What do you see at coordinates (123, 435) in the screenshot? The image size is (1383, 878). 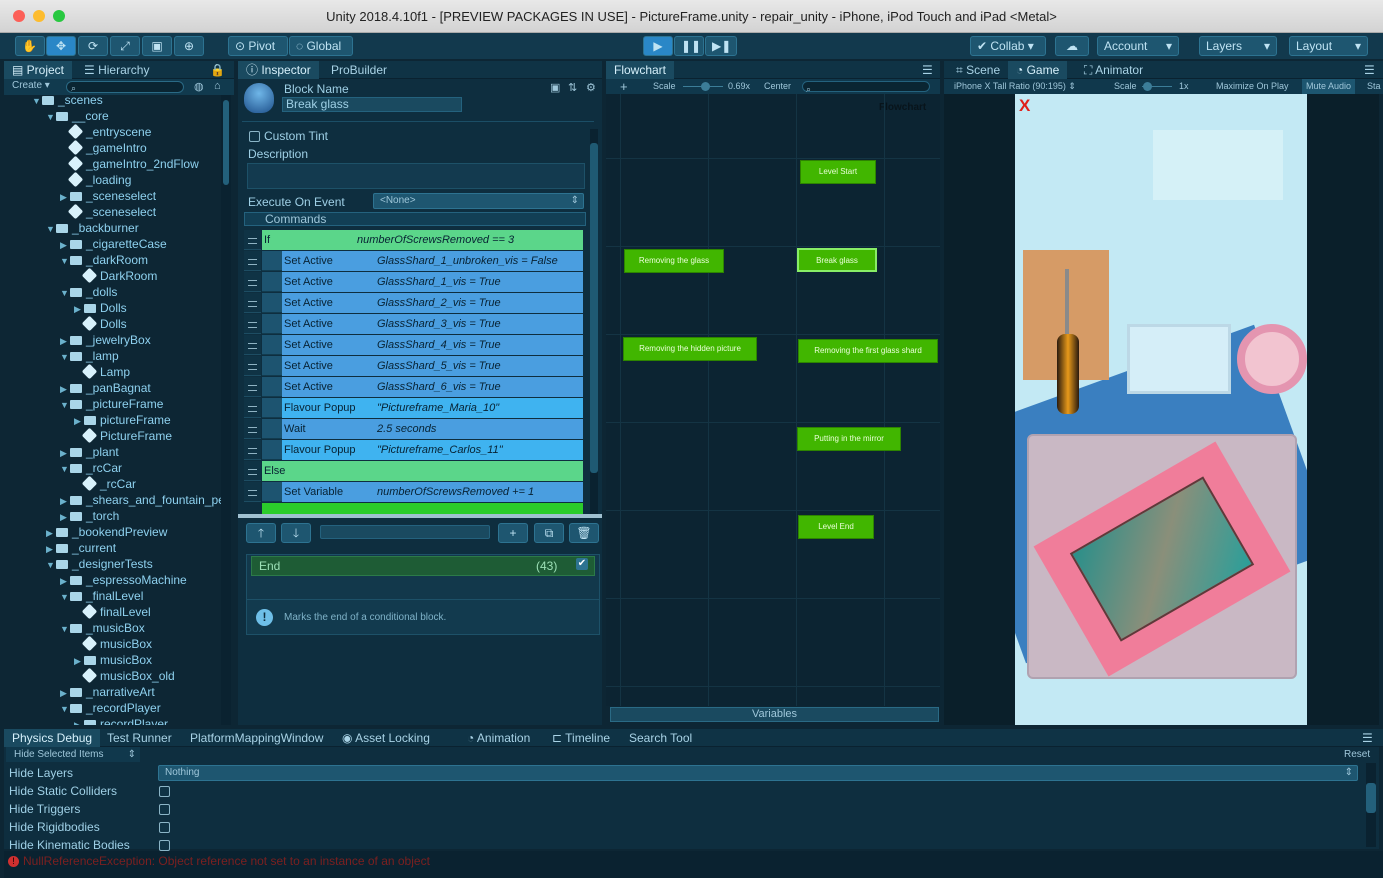 I see `tree-item: PictureFrame` at bounding box center [123, 435].